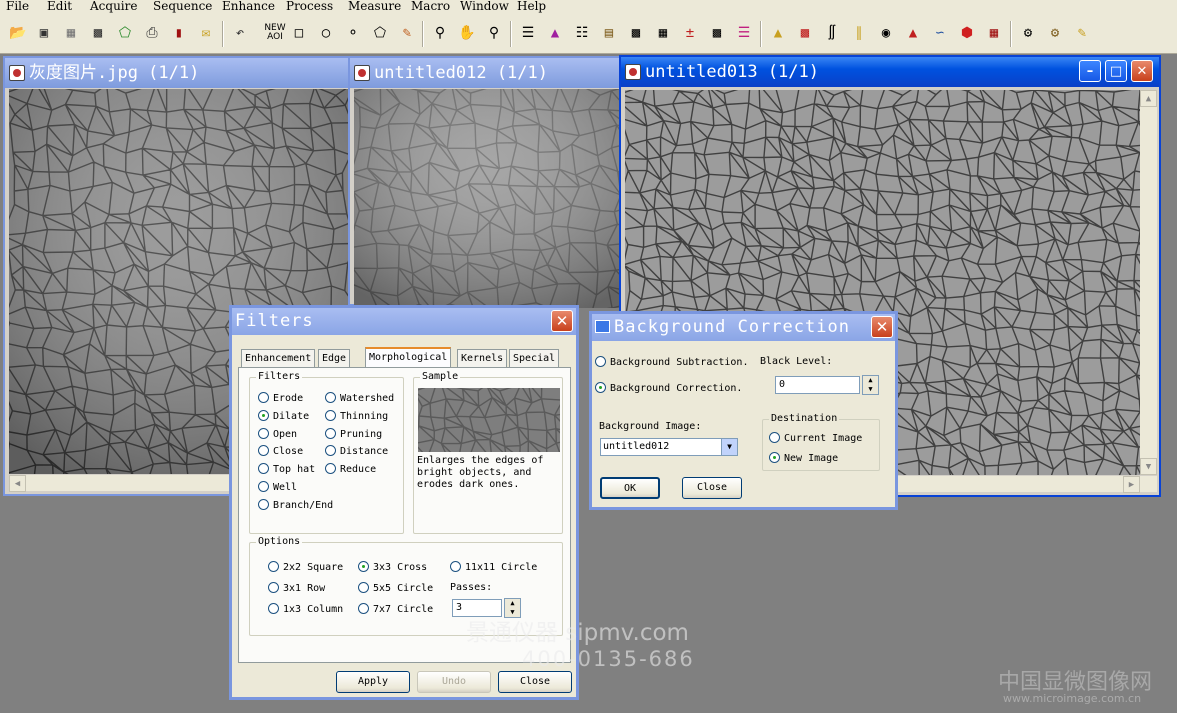  What do you see at coordinates (1082, 33) in the screenshot?
I see `wand-icon: ✎` at bounding box center [1082, 33].